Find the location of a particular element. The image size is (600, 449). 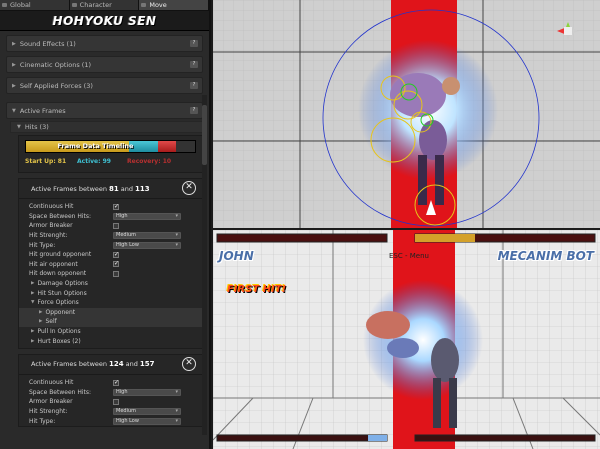

active-frames-header: Active Frames between 81 and 113 is located at coordinates (110, 189).